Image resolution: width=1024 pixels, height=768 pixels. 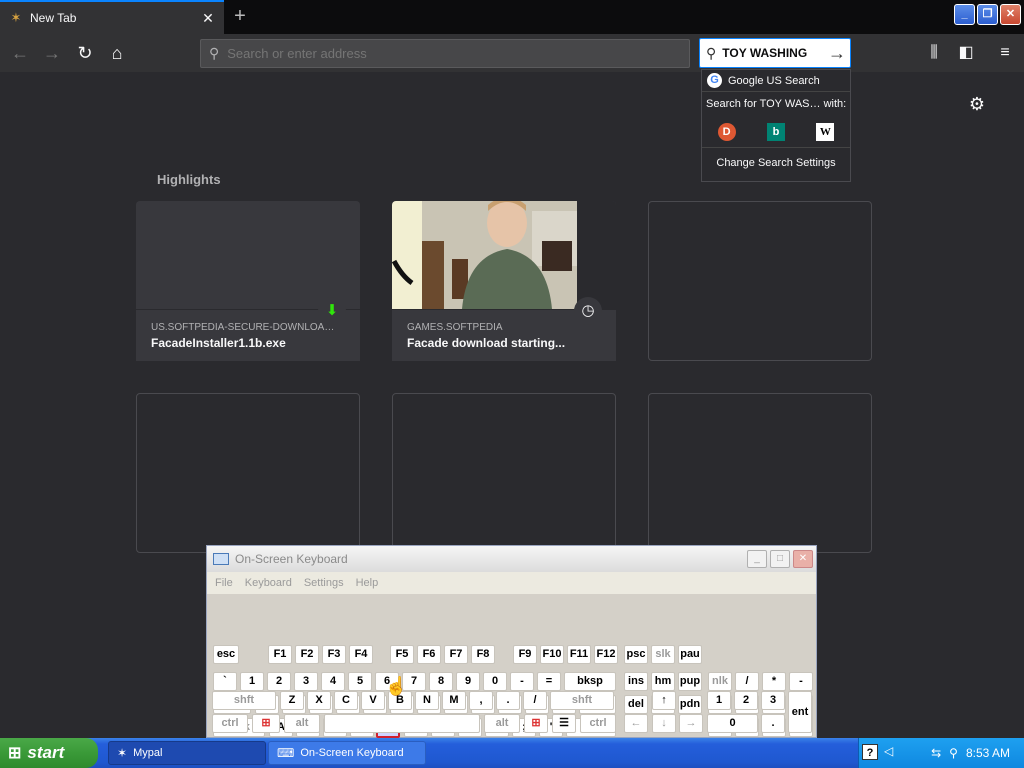 I want to click on key: F3, so click(x=334, y=654).